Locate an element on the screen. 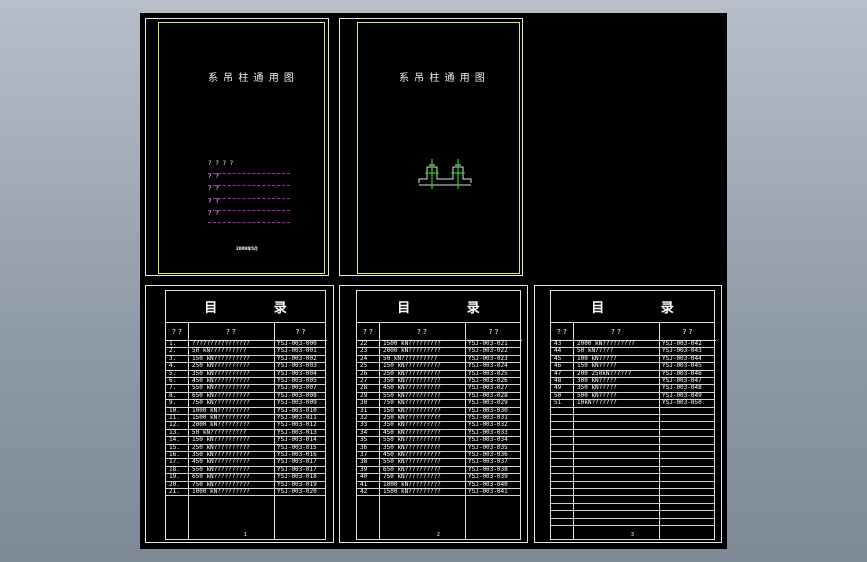  row-code: YSJ-003-029 is located at coordinates (488, 403).